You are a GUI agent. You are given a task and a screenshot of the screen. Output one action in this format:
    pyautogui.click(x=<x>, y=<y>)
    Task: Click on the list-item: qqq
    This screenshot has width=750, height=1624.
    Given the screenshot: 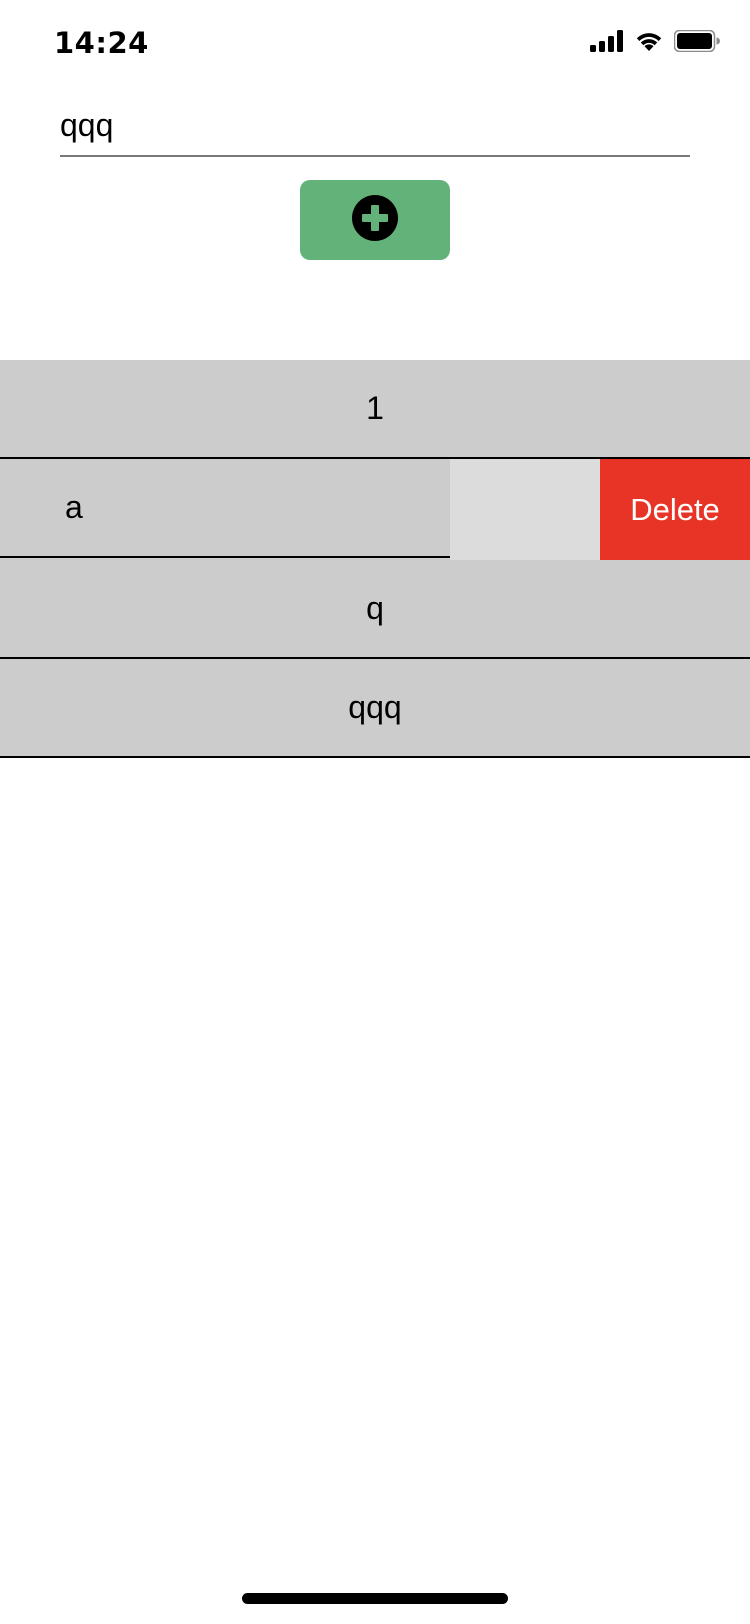 What is the action you would take?
    pyautogui.click(x=375, y=708)
    